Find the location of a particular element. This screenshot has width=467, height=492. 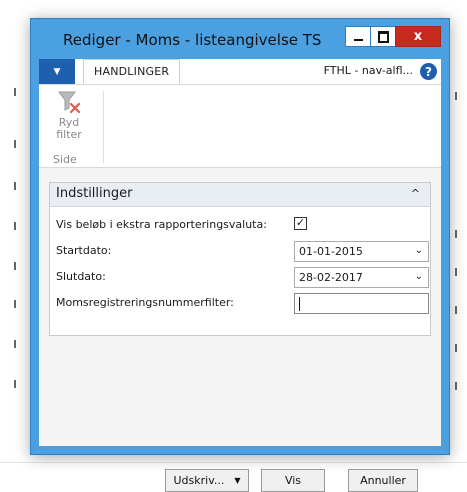

vat-filter-input is located at coordinates (361, 303).